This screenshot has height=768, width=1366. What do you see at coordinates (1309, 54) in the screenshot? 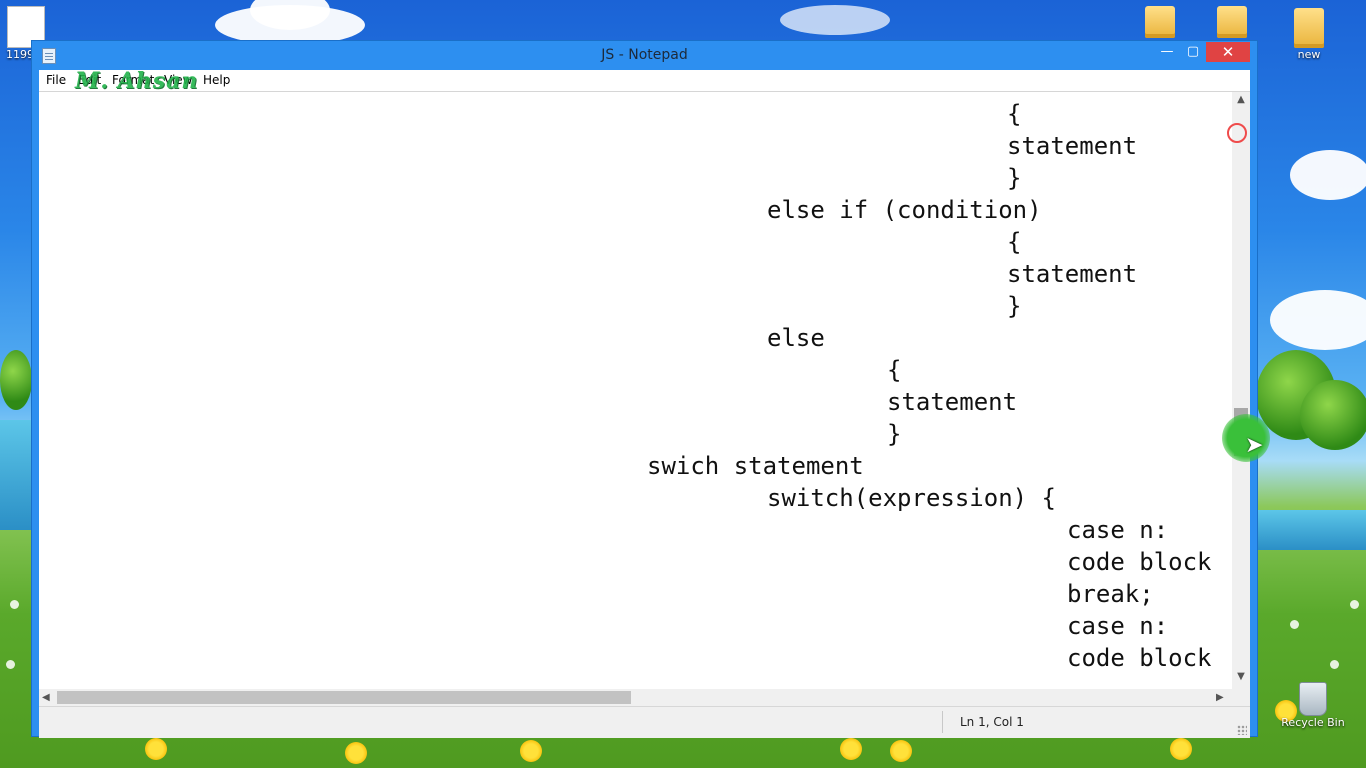
I see `desktop-icon-label: new` at bounding box center [1309, 54].